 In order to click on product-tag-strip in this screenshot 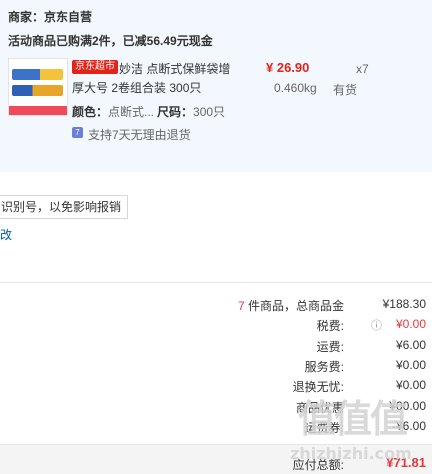, I will do `click(38, 110)`.